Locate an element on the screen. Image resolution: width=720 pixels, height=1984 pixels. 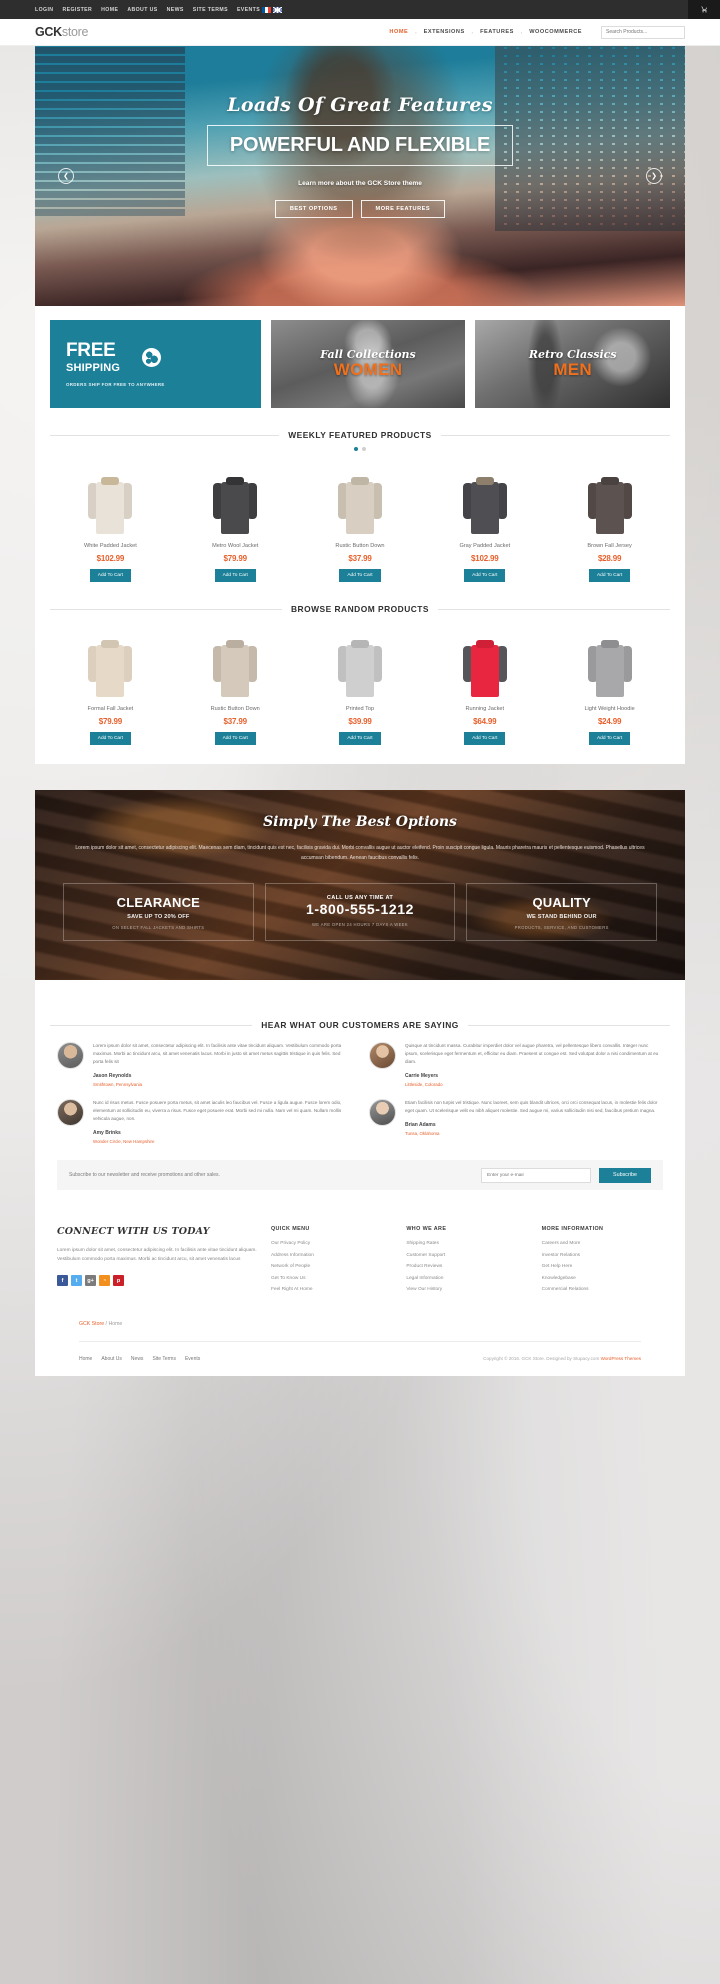
nav-features: FEATURES is located at coordinates (497, 32).